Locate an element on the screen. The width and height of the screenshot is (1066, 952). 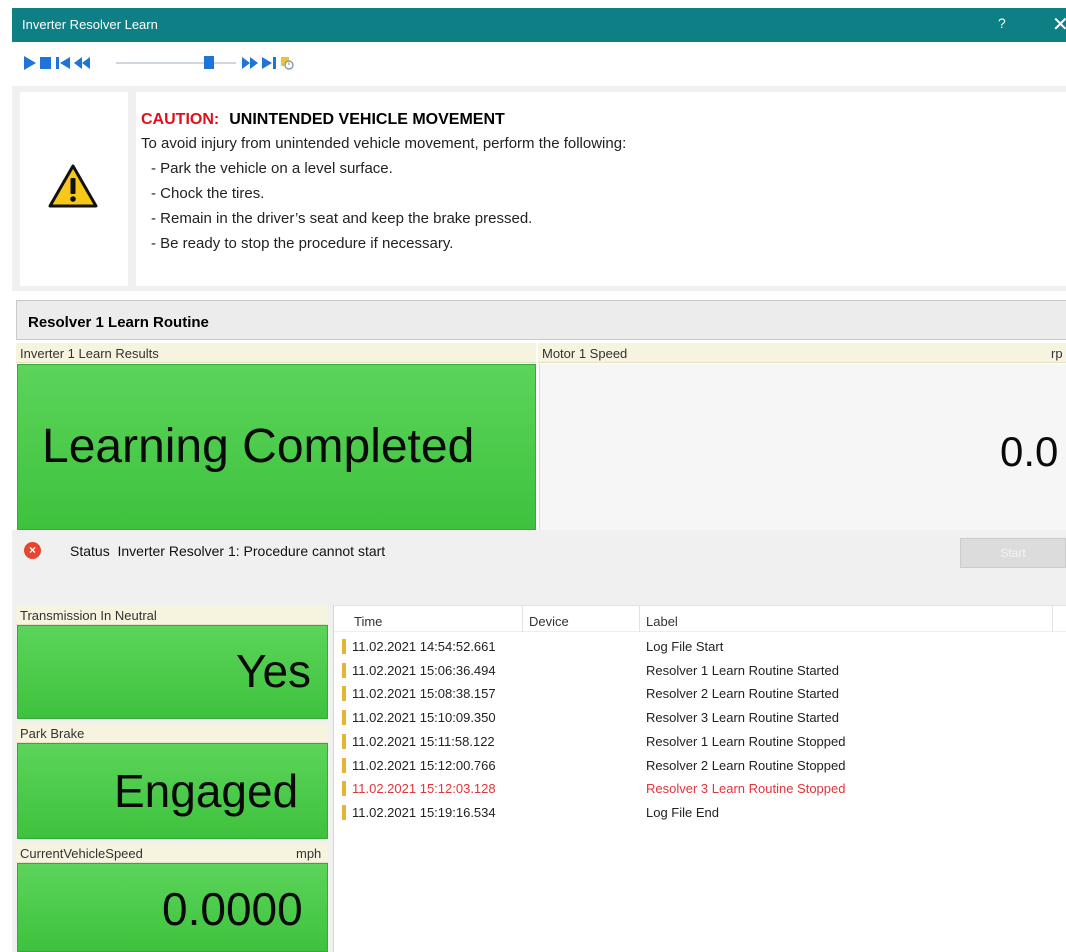
title-bar: Inverter Resolver Learn ? ✕ is located at coordinates (539, 25).